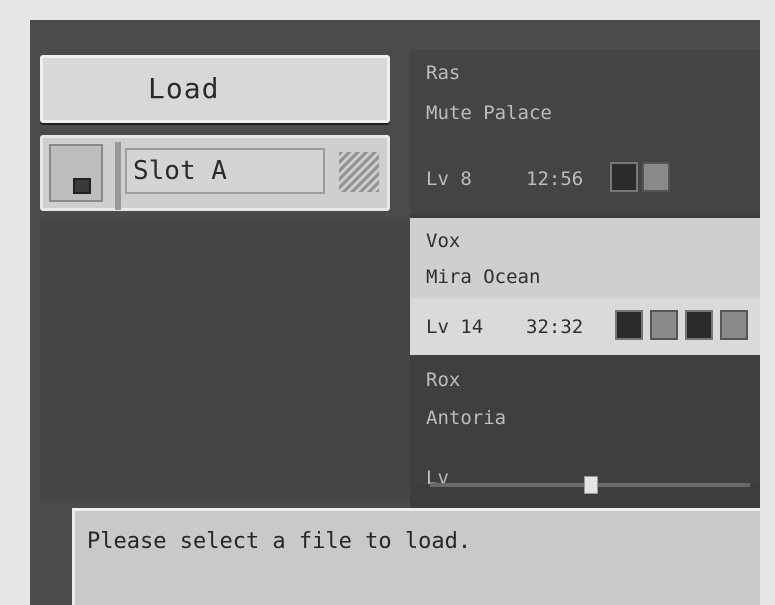 This screenshot has width=775, height=605. Describe the element at coordinates (591, 485) in the screenshot. I see `scroll-thumb` at that location.